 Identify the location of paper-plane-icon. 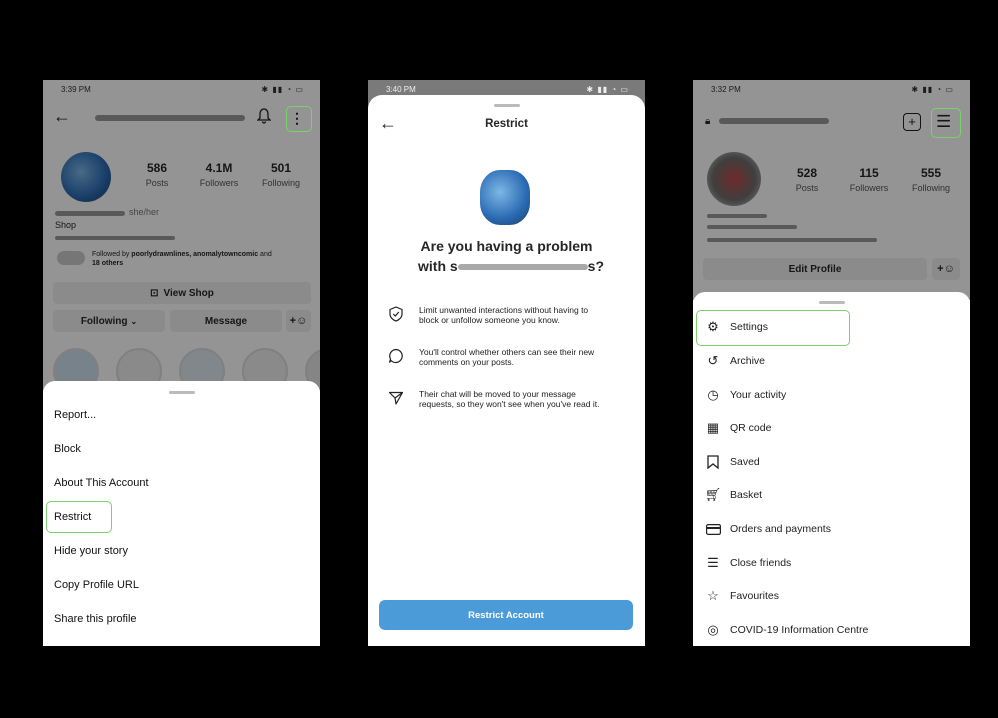
(396, 398).